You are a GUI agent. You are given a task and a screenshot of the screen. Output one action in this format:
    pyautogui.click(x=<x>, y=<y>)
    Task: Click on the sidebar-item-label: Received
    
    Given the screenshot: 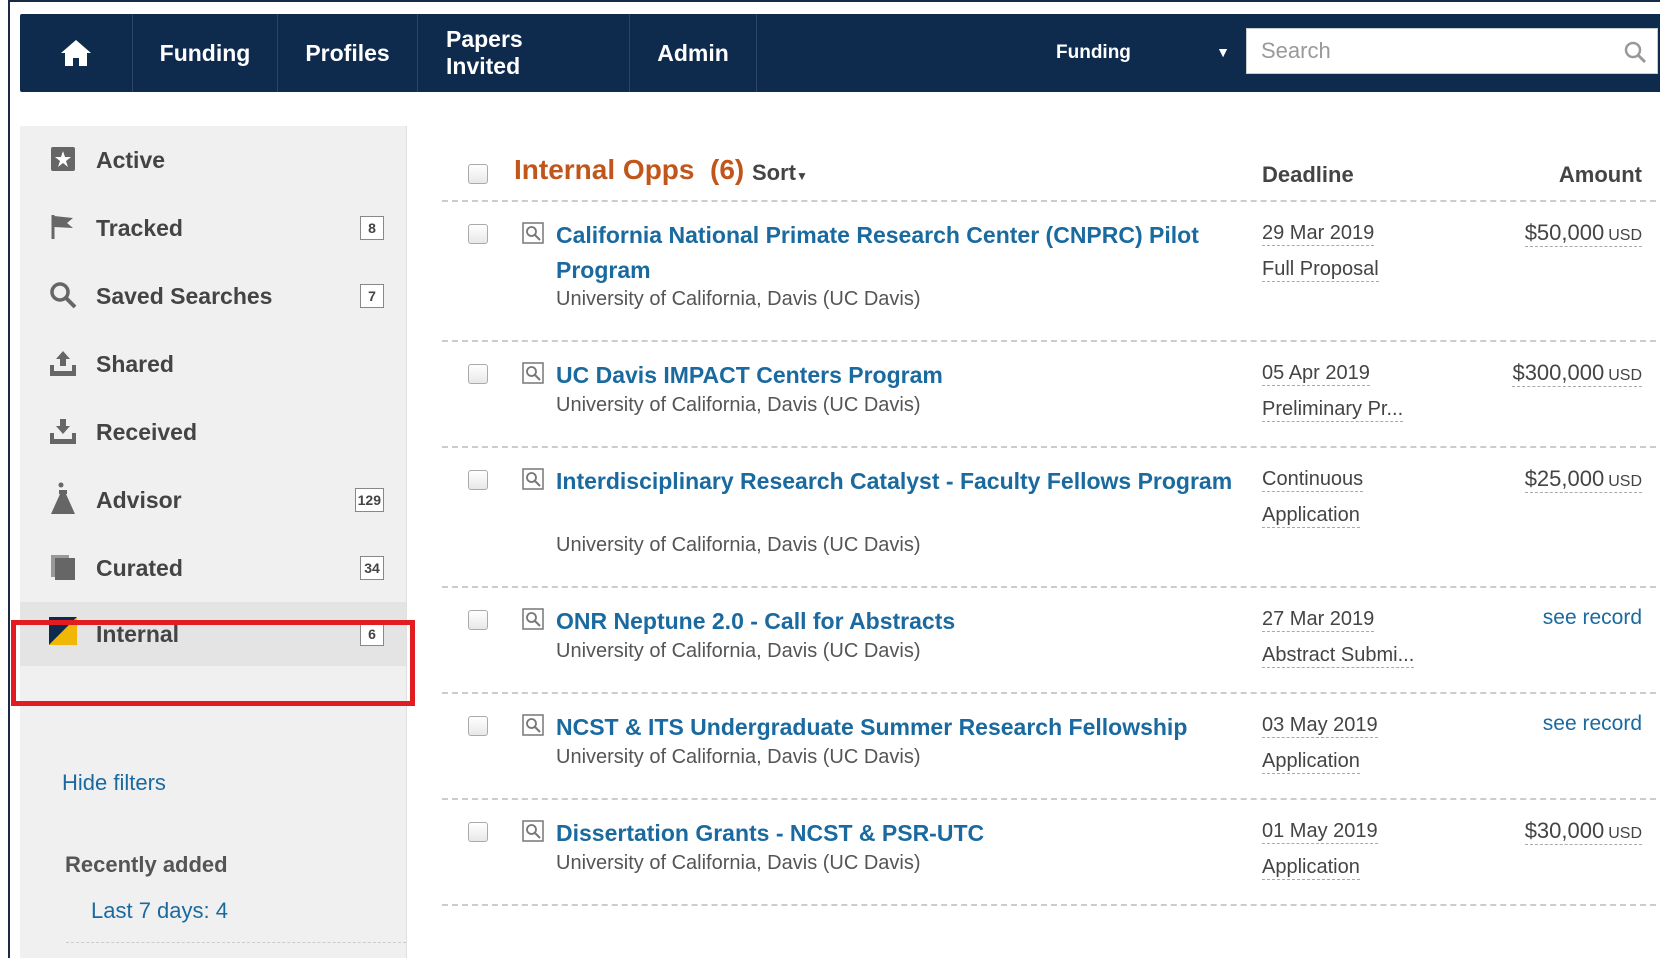 What is the action you would take?
    pyautogui.click(x=147, y=431)
    